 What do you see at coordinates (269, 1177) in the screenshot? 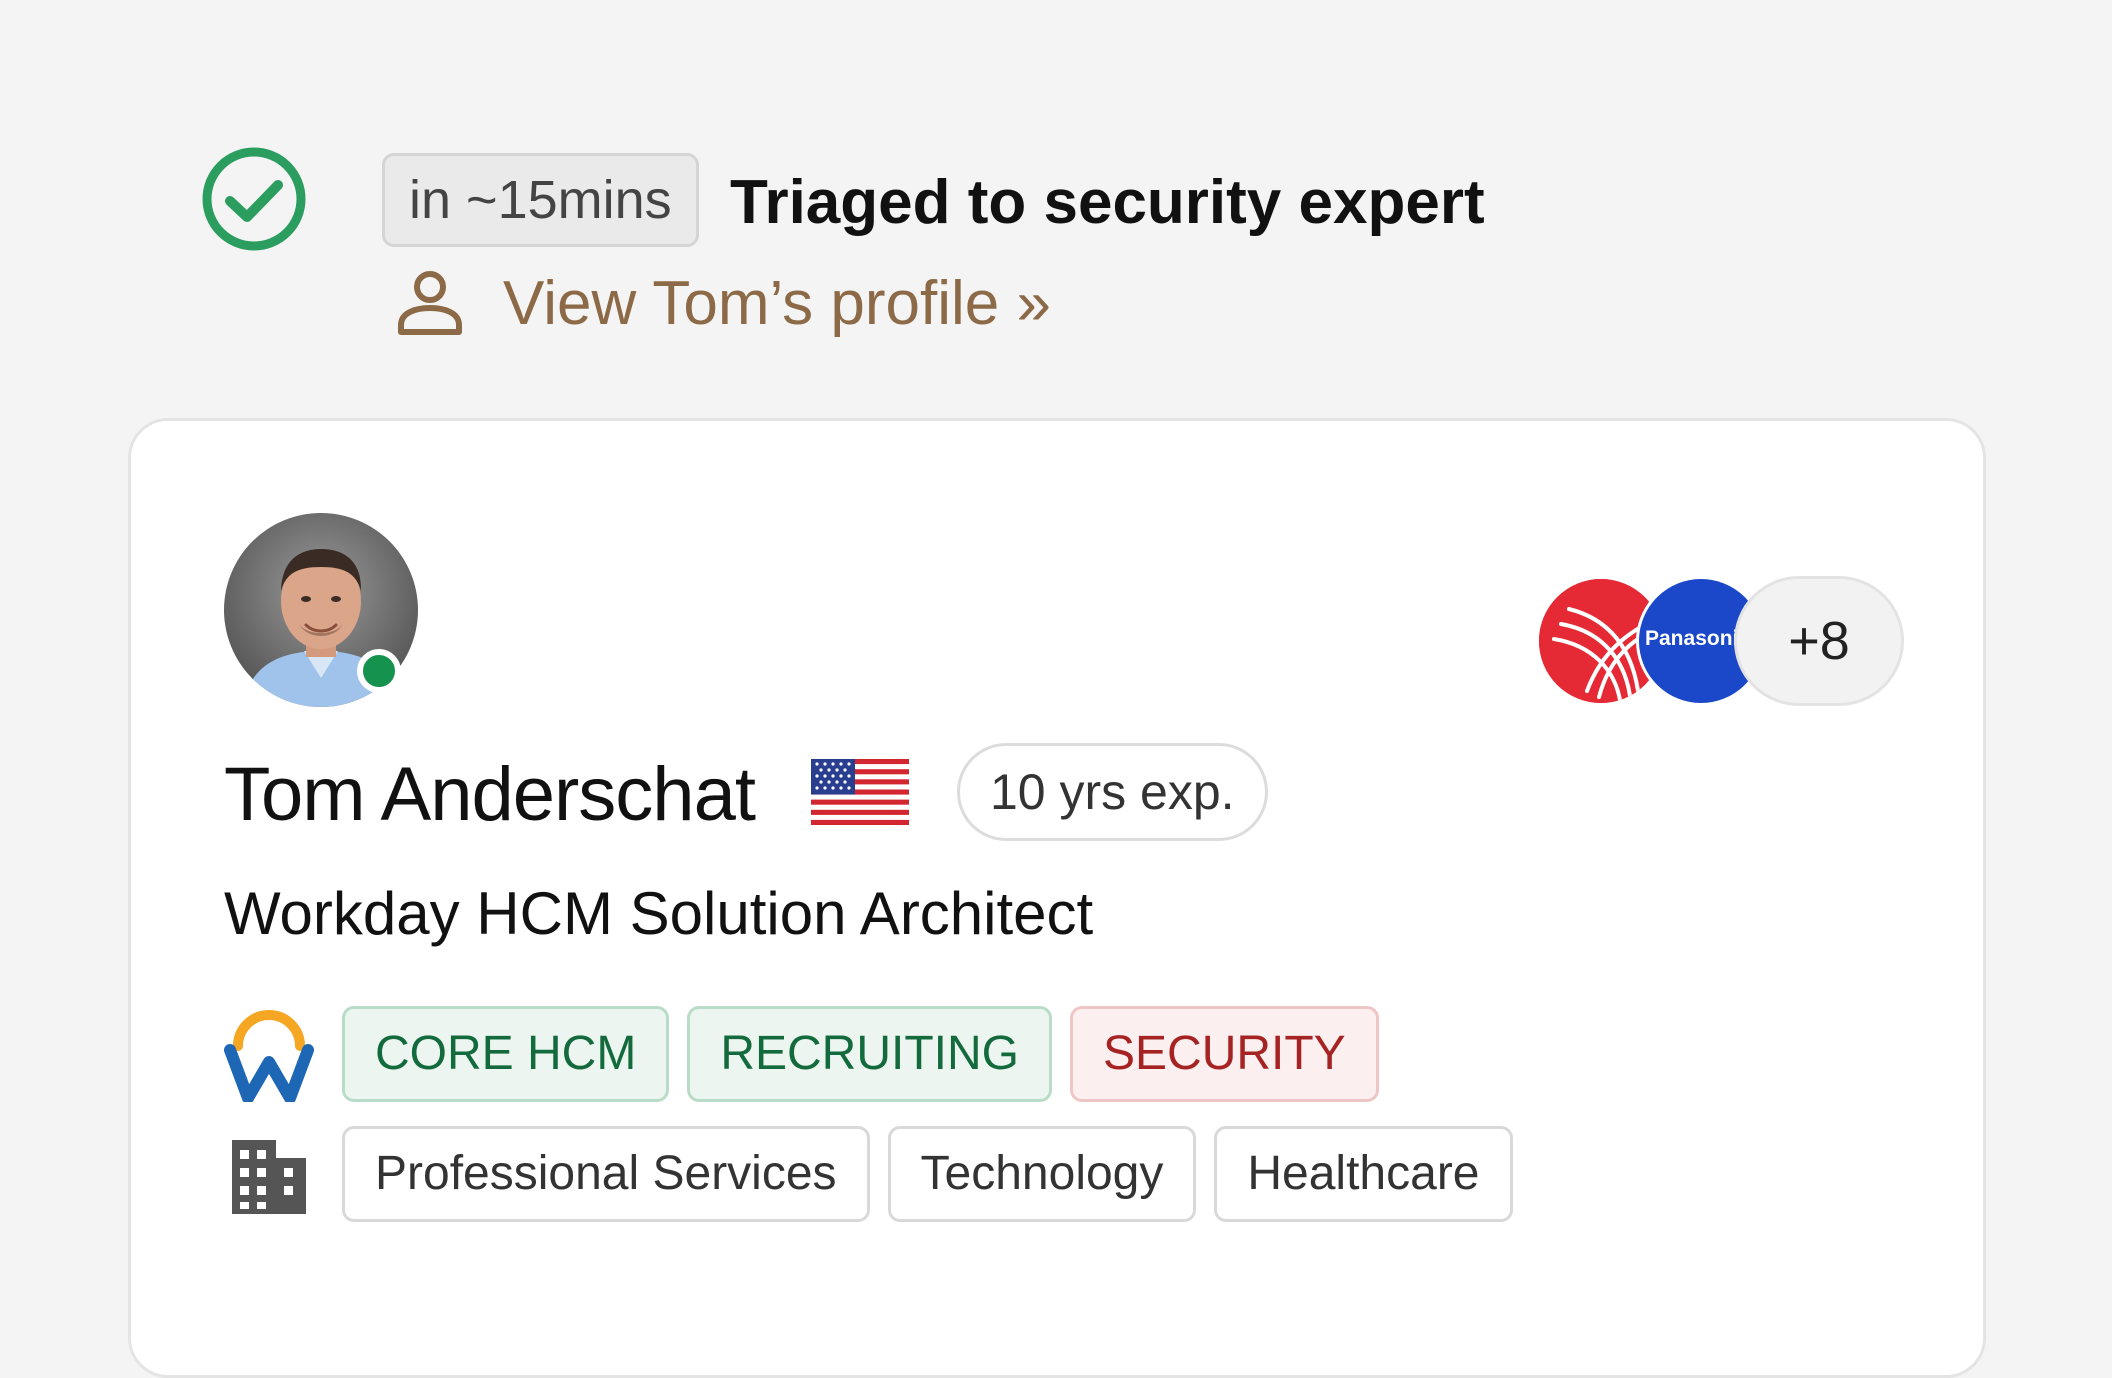
I see `building-icon` at bounding box center [269, 1177].